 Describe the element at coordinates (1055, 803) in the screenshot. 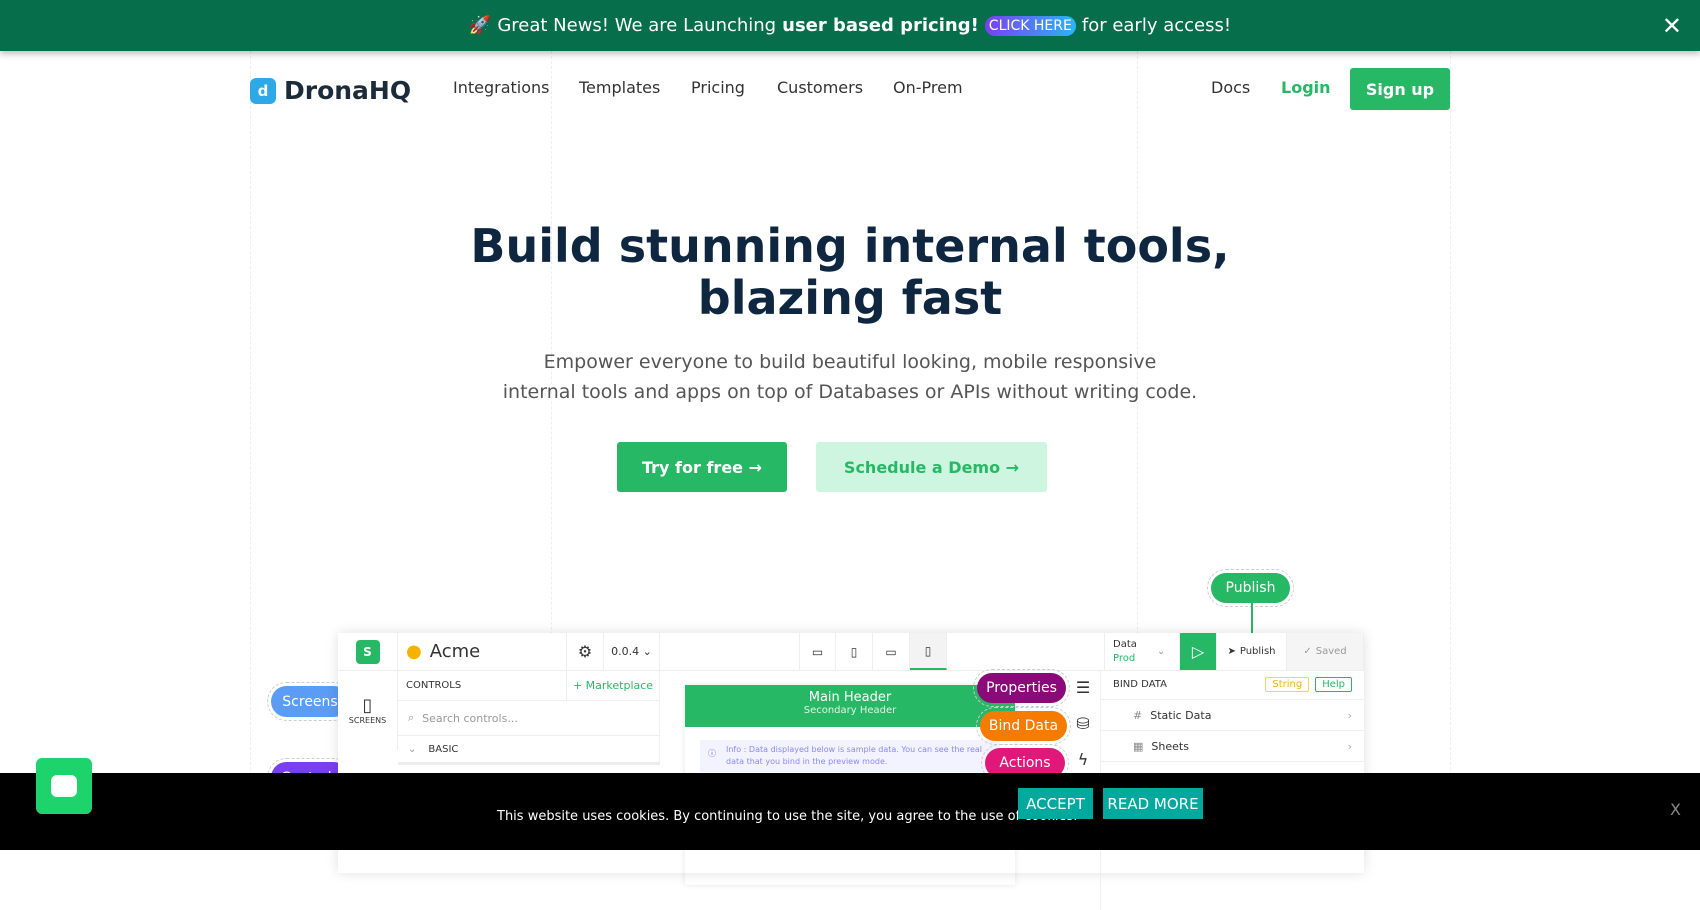

I see `accept-cookies-button: ACCEPT` at that location.